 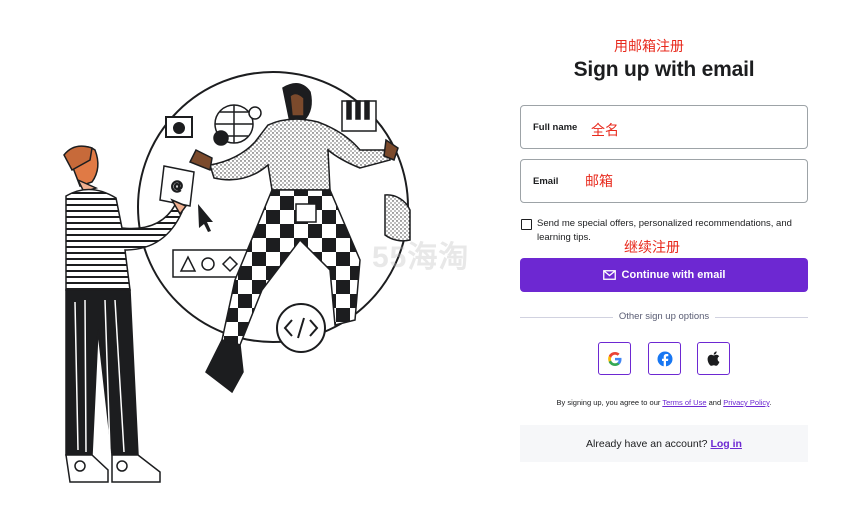 What do you see at coordinates (647, 443) in the screenshot?
I see `login-prompt-text: Already have an account?` at bounding box center [647, 443].